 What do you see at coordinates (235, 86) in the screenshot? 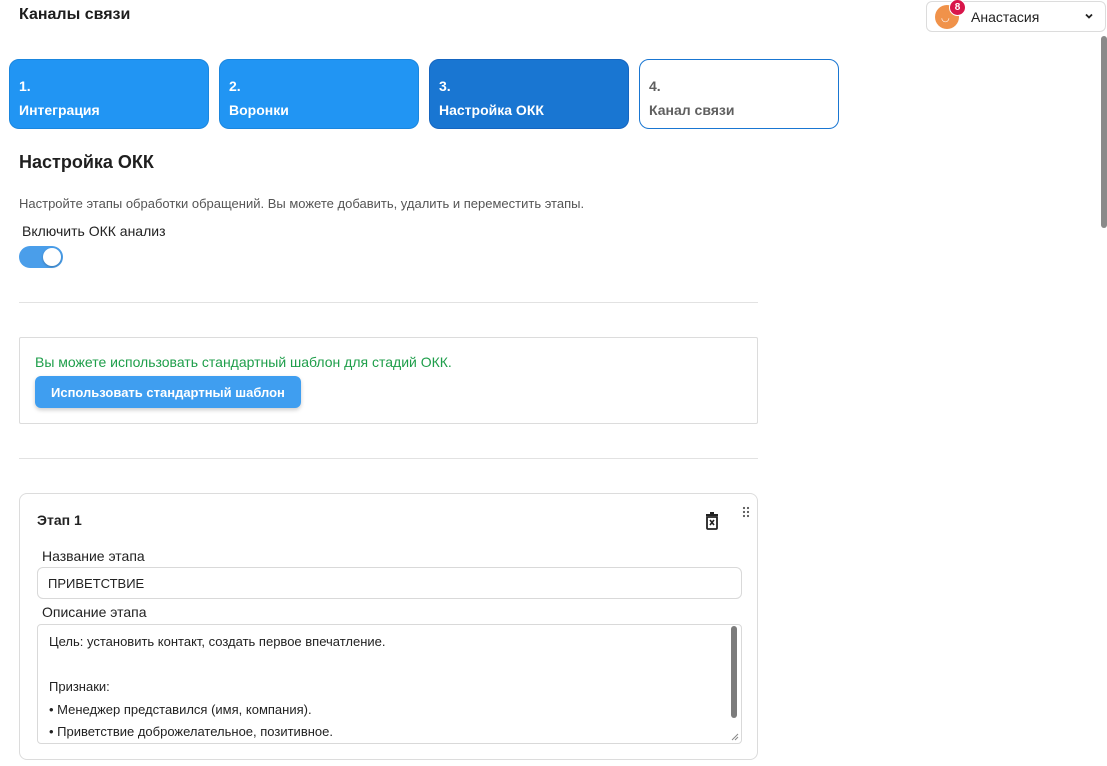
I see `step-number: 2.` at bounding box center [235, 86].